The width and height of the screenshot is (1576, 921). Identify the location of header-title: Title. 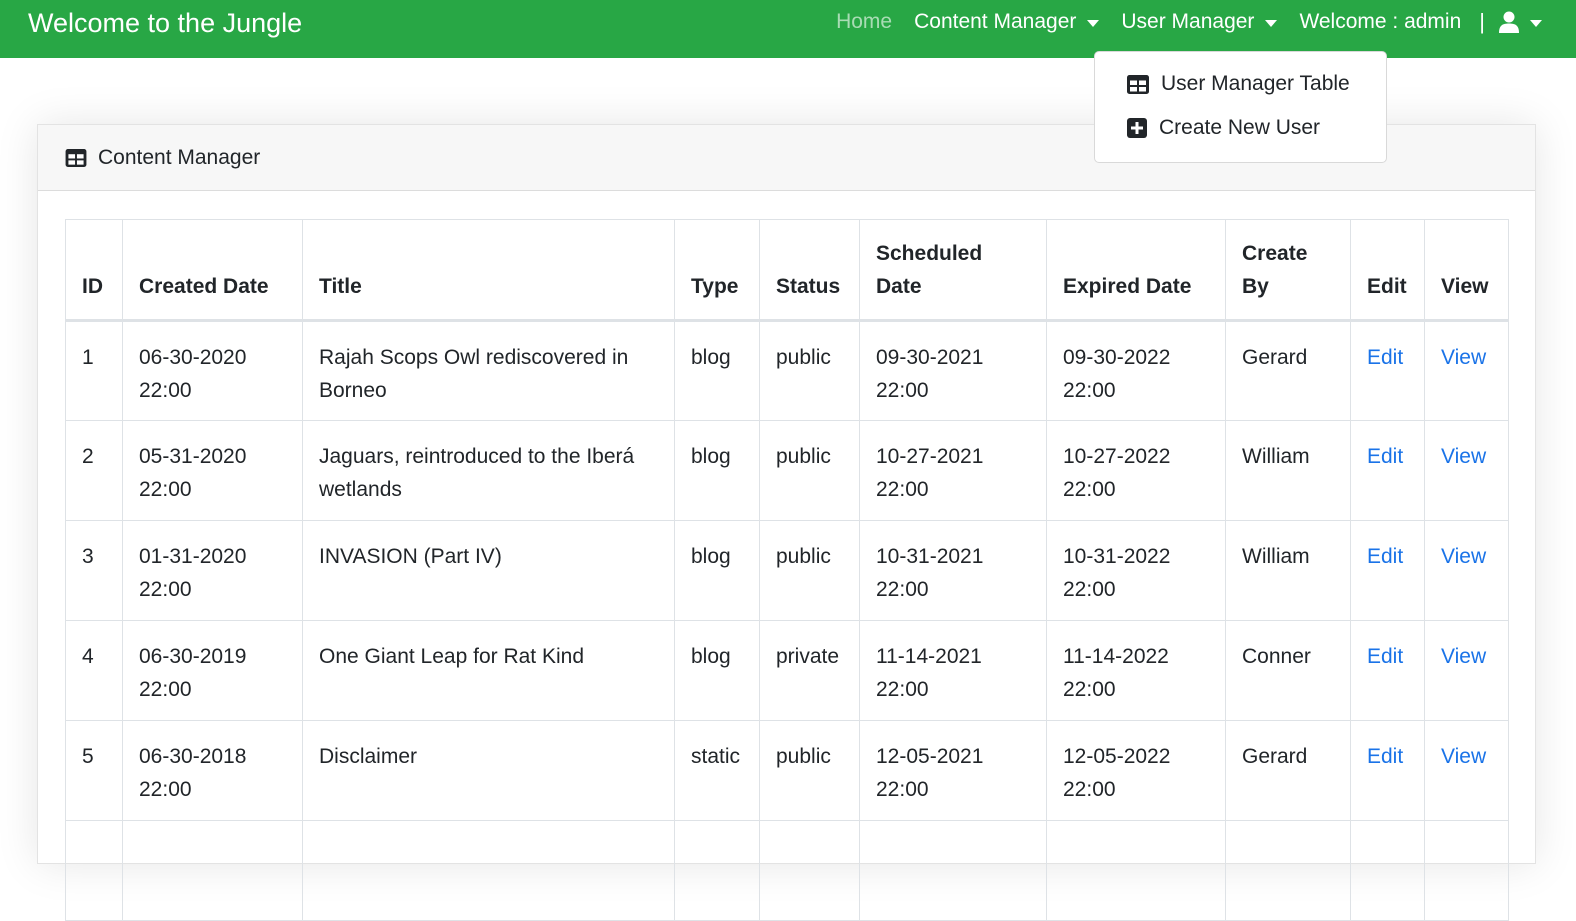
(488, 270).